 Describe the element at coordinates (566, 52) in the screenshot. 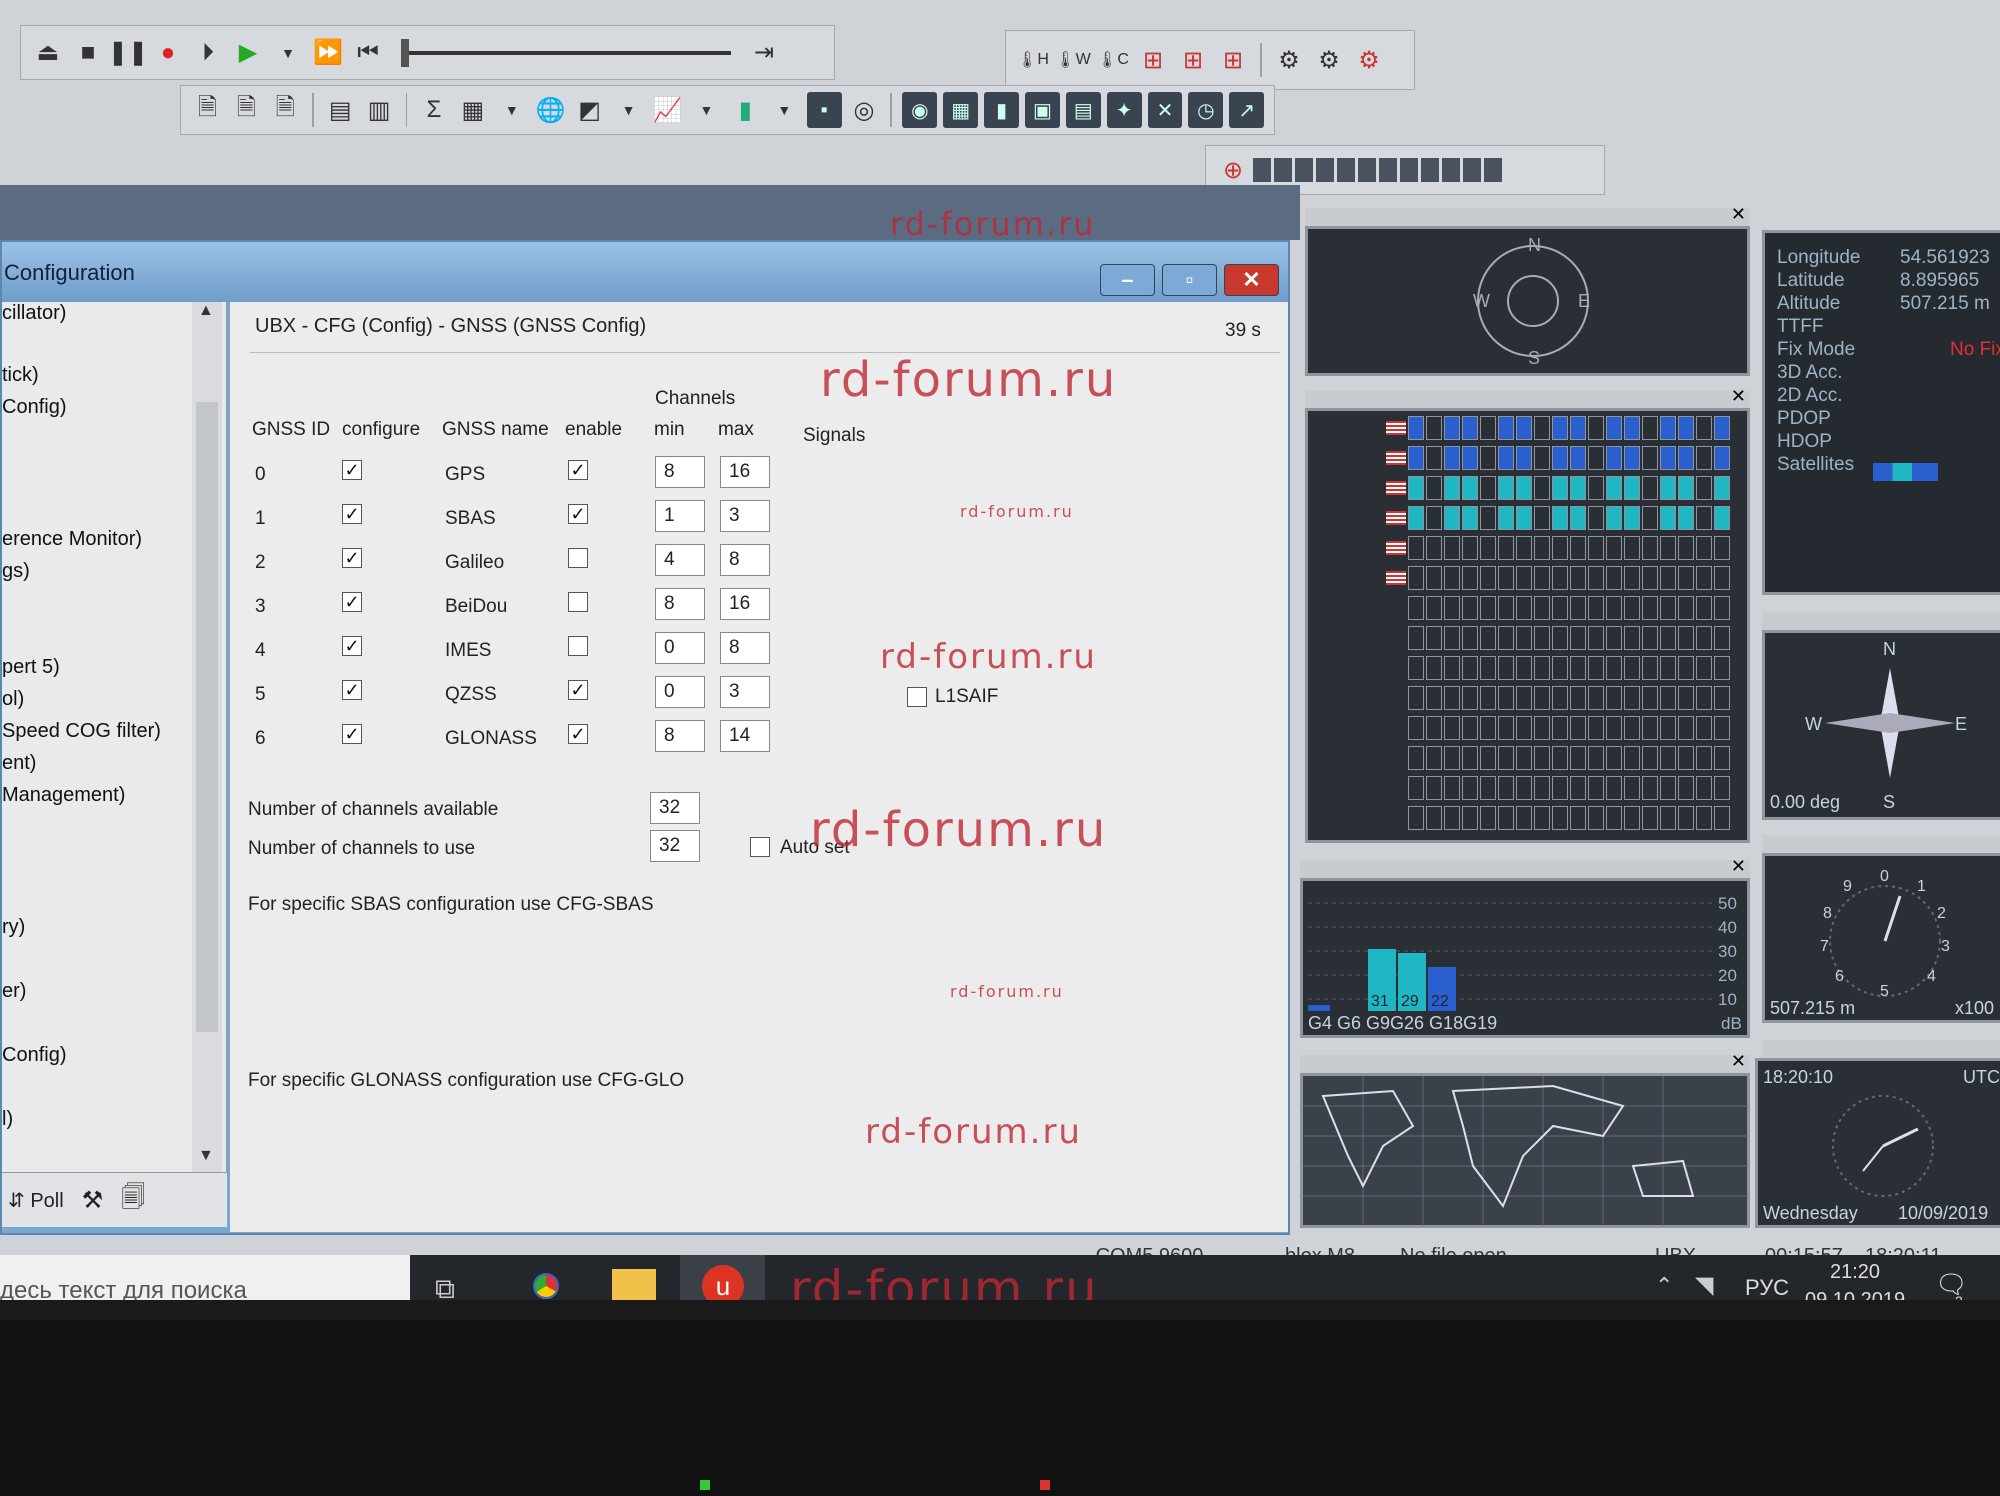

I see `playback-slider` at that location.